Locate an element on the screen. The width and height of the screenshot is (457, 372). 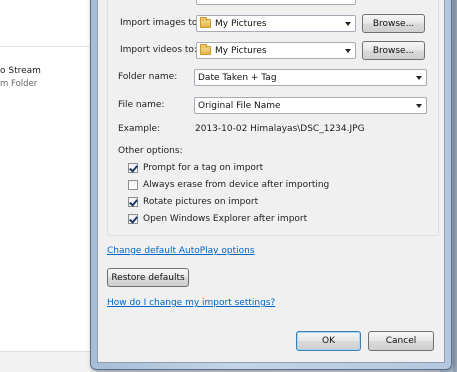
import-videos-label: Import videos to: is located at coordinates (158, 50).